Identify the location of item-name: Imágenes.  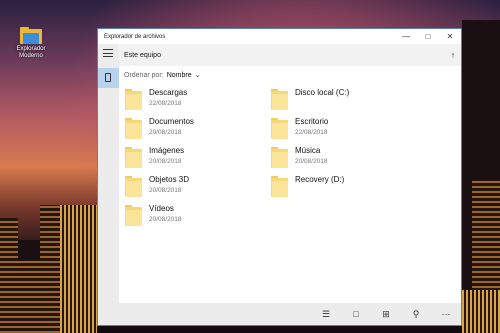
(167, 150).